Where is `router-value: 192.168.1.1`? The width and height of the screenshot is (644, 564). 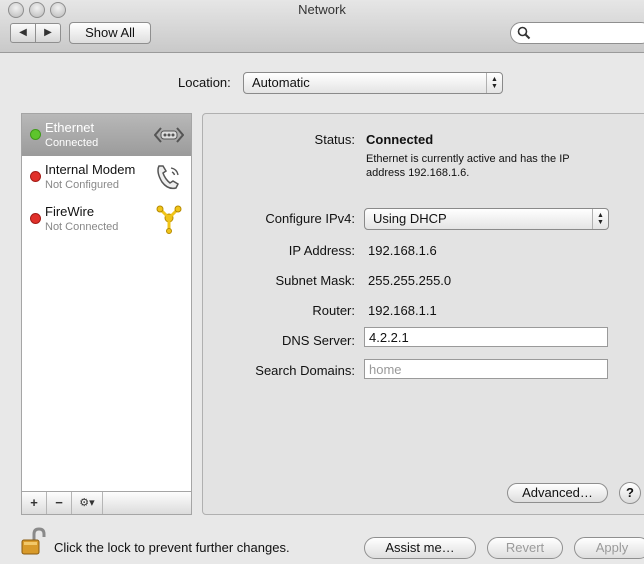 router-value: 192.168.1.1 is located at coordinates (402, 310).